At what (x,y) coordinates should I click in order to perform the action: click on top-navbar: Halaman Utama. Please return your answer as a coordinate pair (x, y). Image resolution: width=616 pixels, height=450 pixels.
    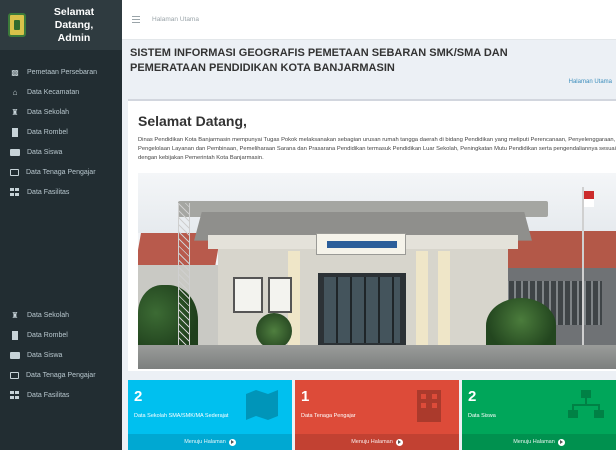
    Looking at the image, I should click on (369, 20).